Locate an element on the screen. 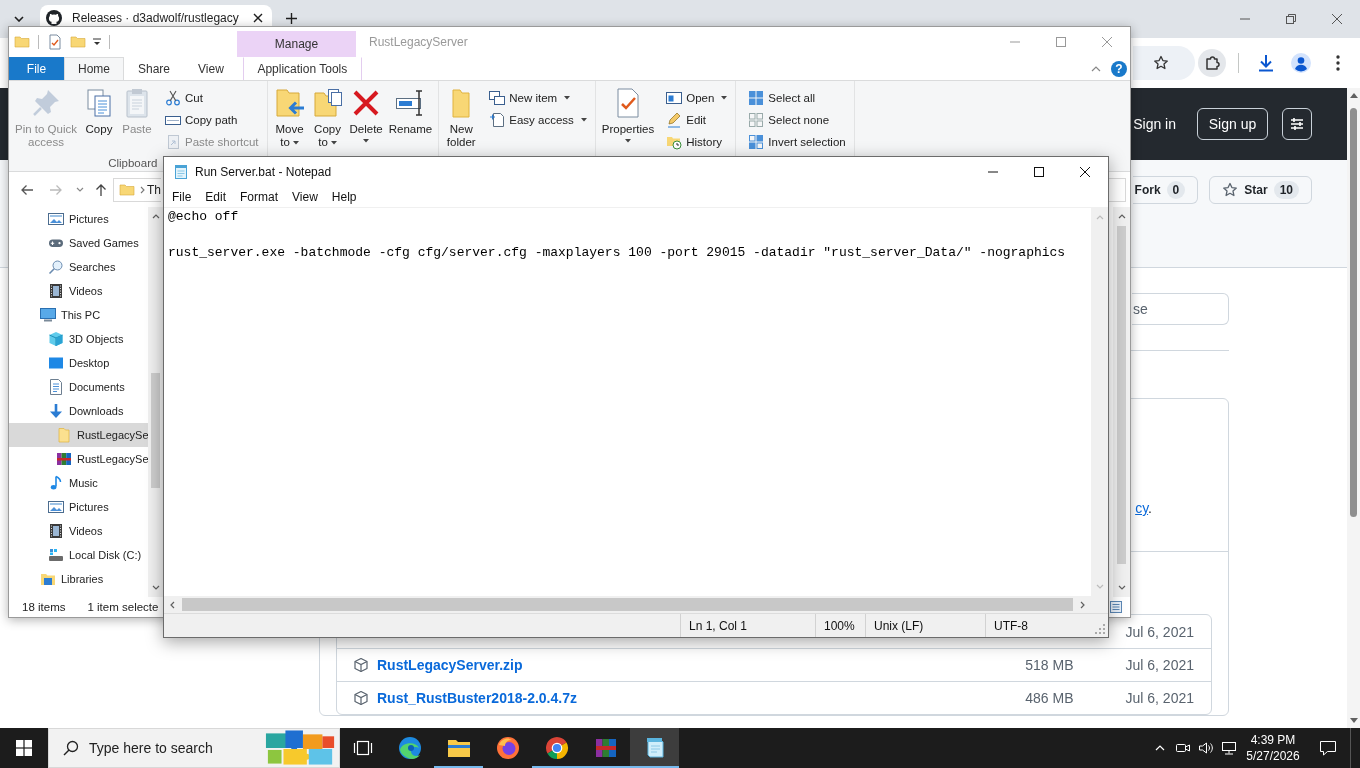  release-date: Jul 6, 2021 is located at coordinates (1159, 698).